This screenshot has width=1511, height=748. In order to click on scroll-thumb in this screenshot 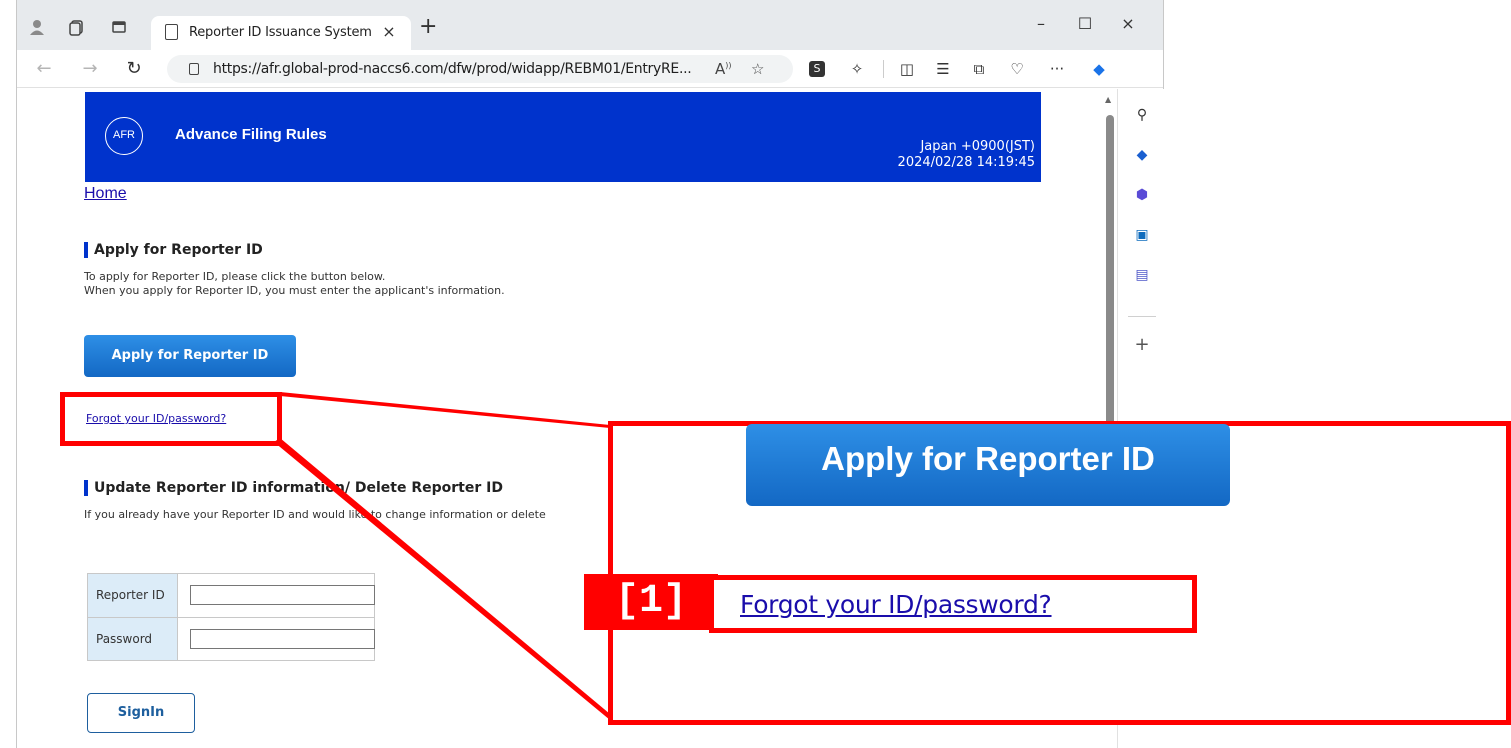, I will do `click(1110, 280)`.